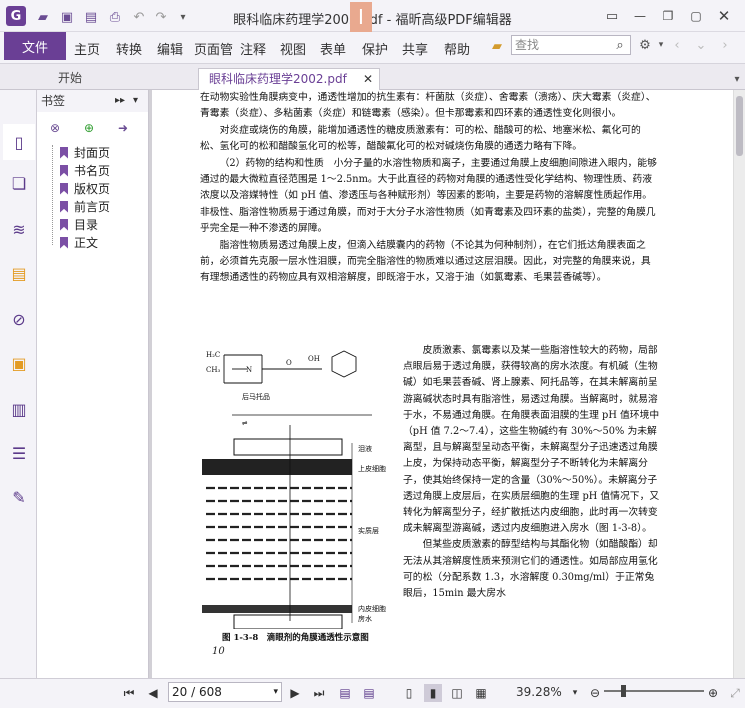 The image size is (745, 708). I want to click on bookmark-label: 前言页, so click(92, 207).